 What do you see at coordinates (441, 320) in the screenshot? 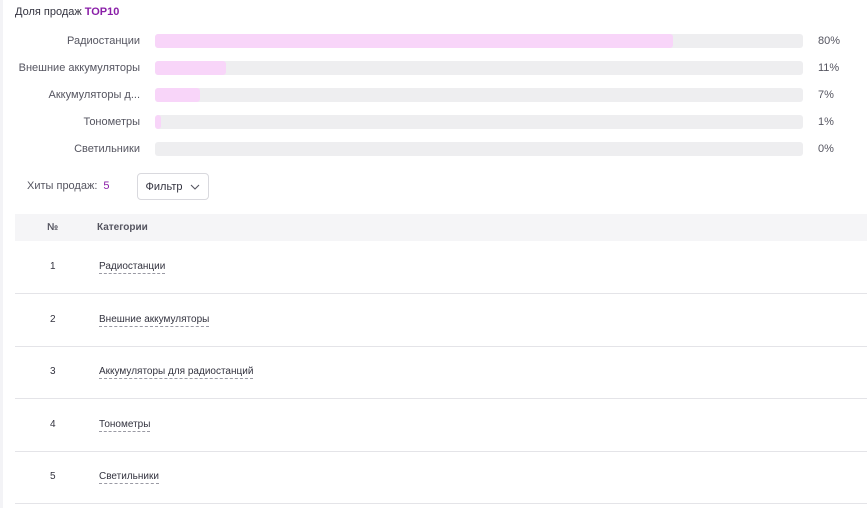
I see `table-row: 2 Внешние аккумуляторы` at bounding box center [441, 320].